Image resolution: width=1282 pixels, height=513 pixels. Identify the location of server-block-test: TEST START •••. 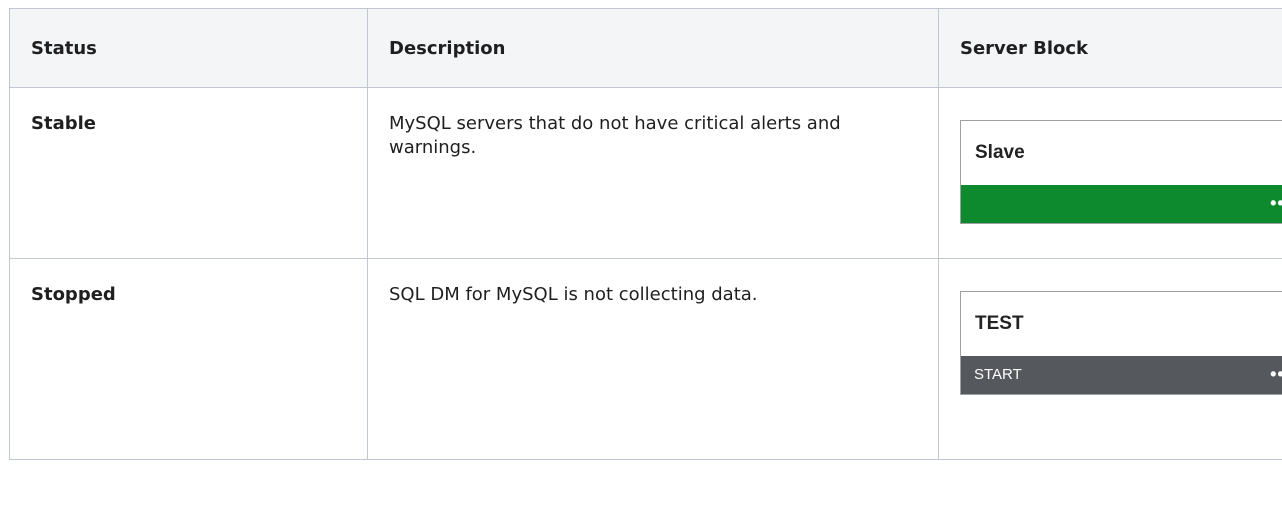
(1121, 343).